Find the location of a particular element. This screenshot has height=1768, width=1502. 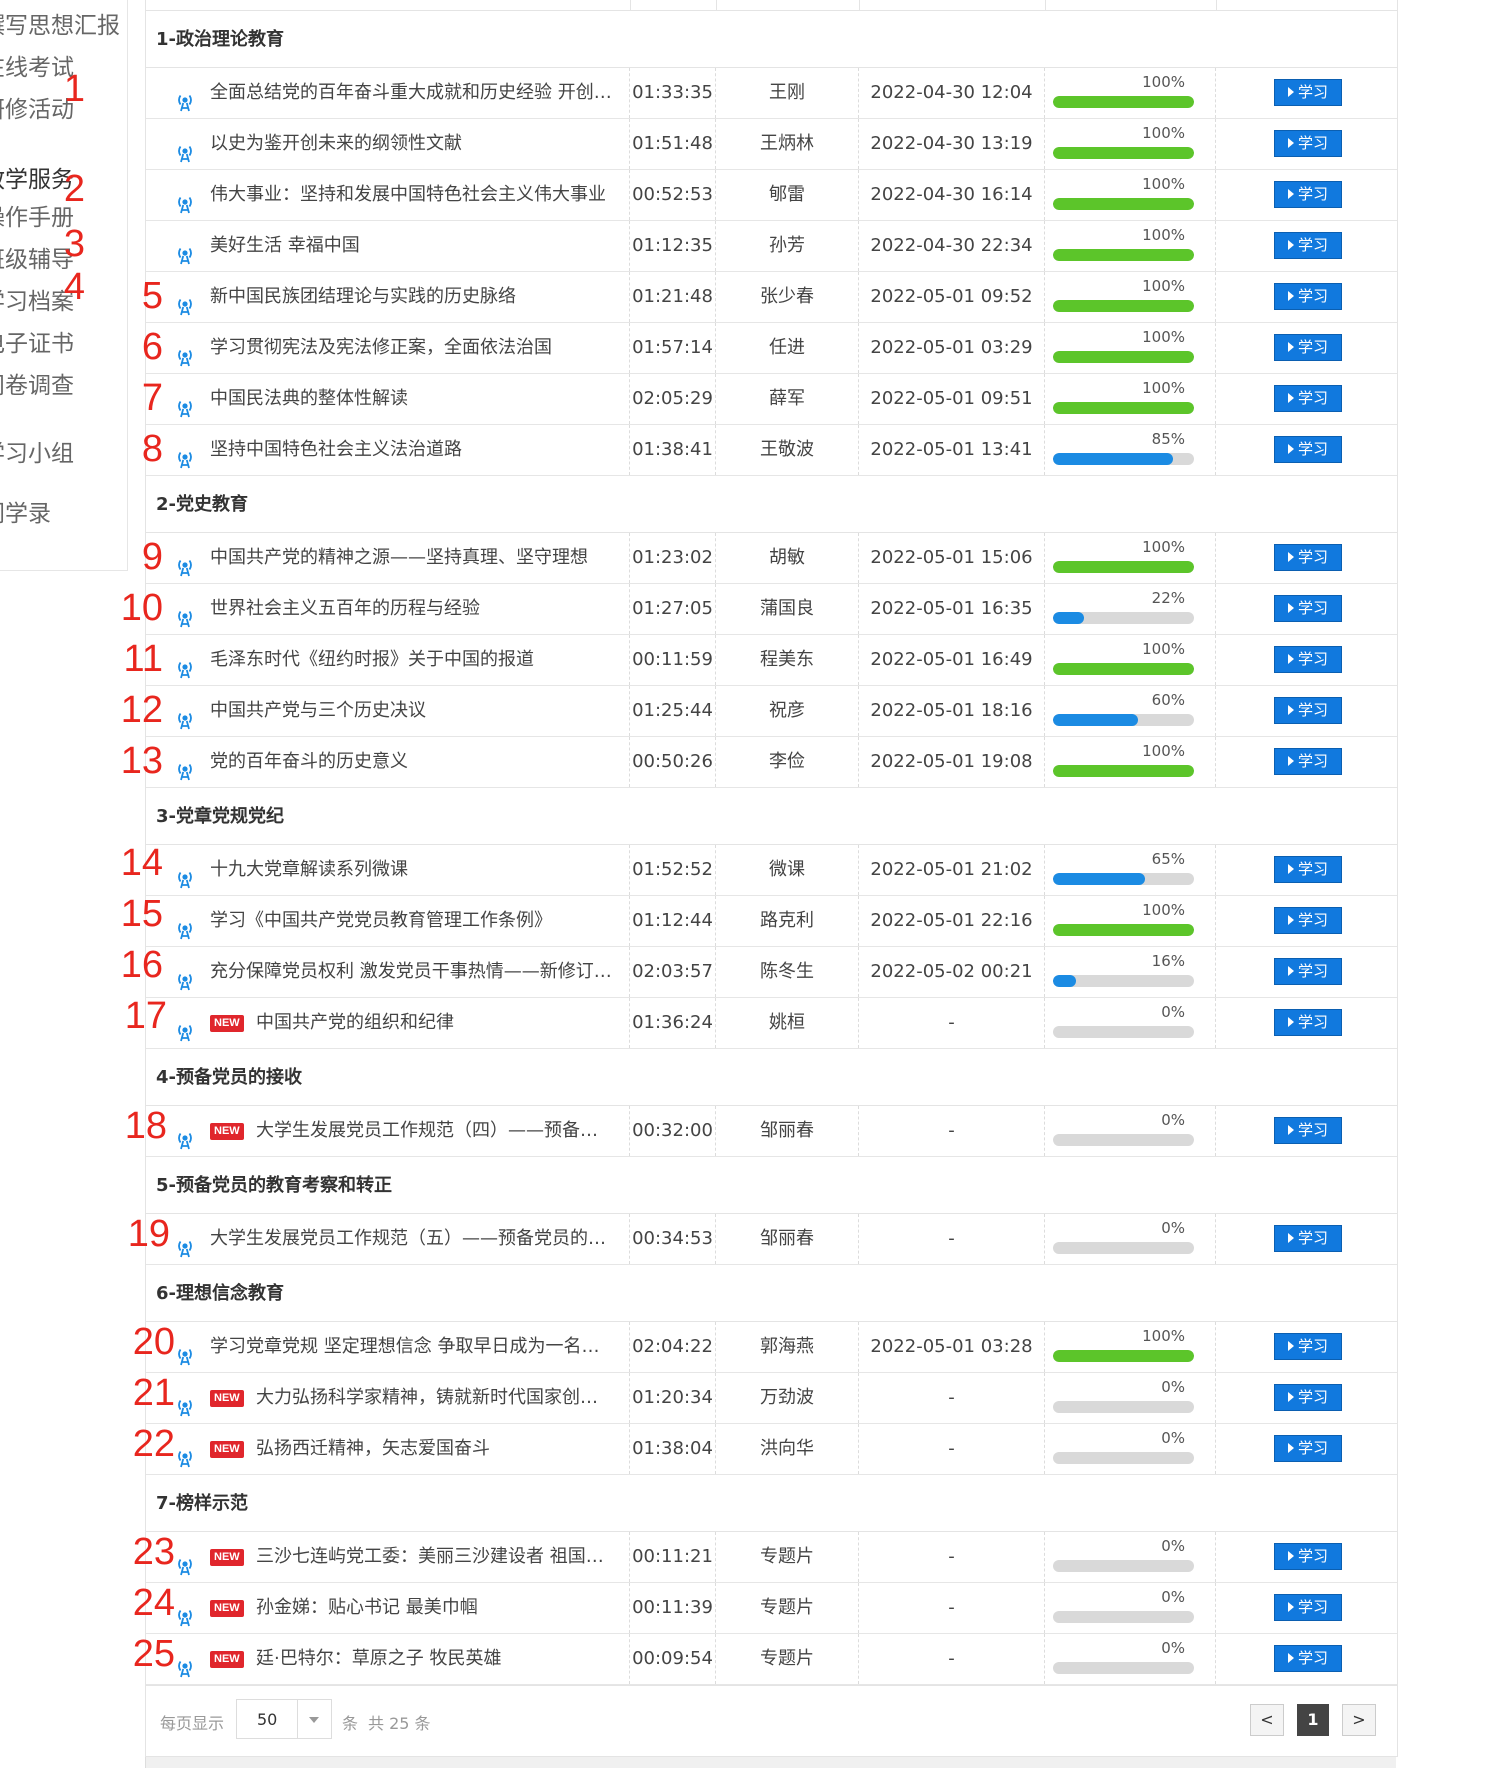

duration: 02:03:57 is located at coordinates (673, 972).